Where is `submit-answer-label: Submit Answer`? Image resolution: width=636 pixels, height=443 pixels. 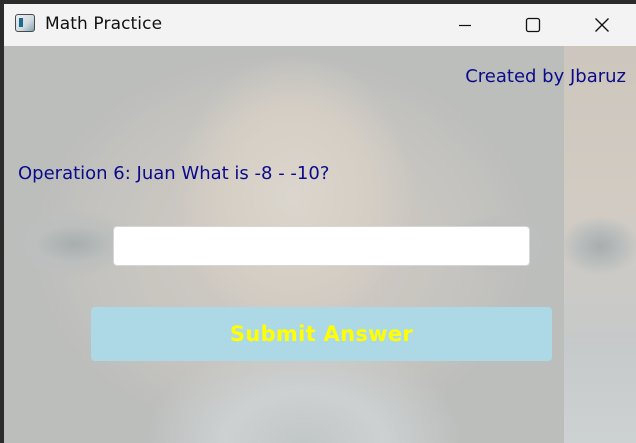
submit-answer-label: Submit Answer is located at coordinates (321, 334).